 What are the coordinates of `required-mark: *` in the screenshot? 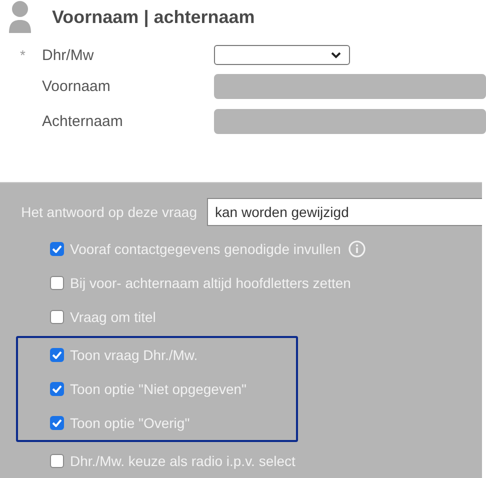 It's located at (23, 55).